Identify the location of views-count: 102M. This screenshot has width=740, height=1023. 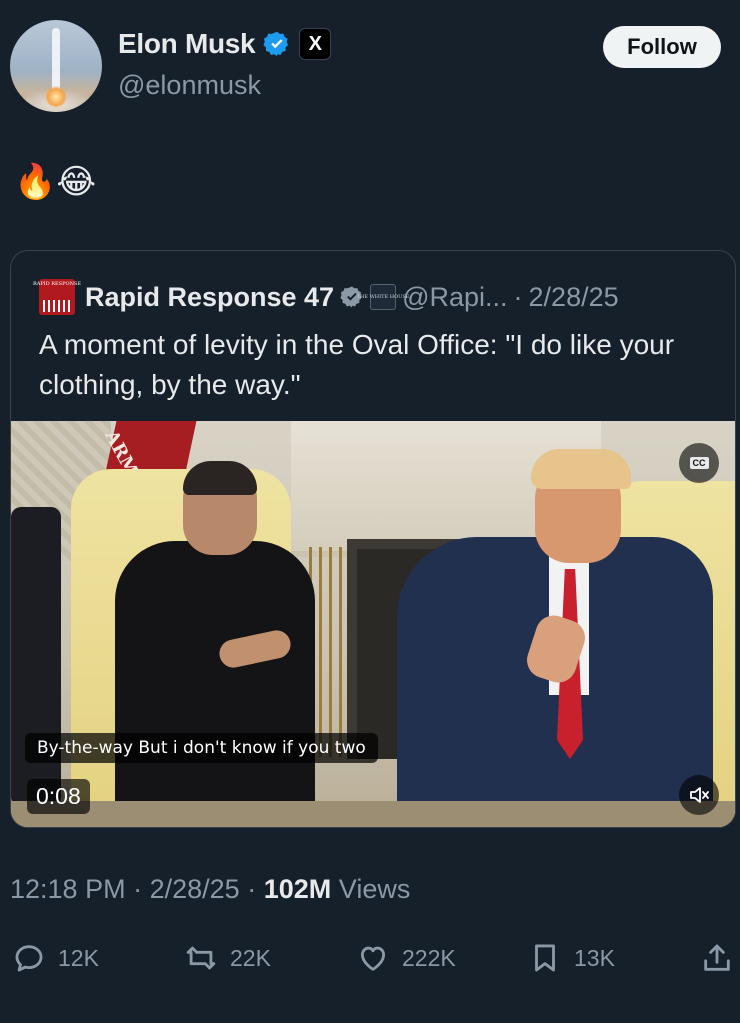
(297, 889).